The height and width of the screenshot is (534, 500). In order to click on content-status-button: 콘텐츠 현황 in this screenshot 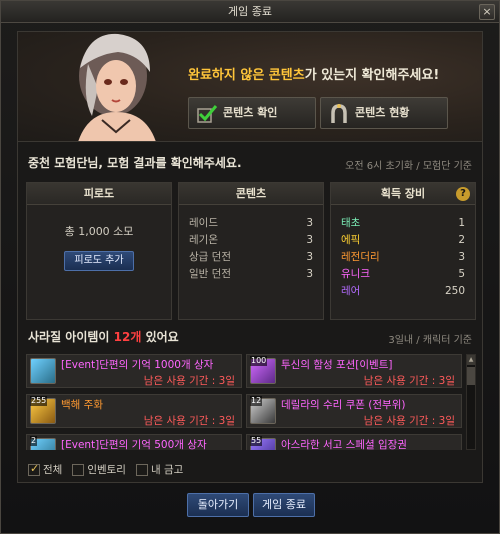, I will do `click(384, 113)`.